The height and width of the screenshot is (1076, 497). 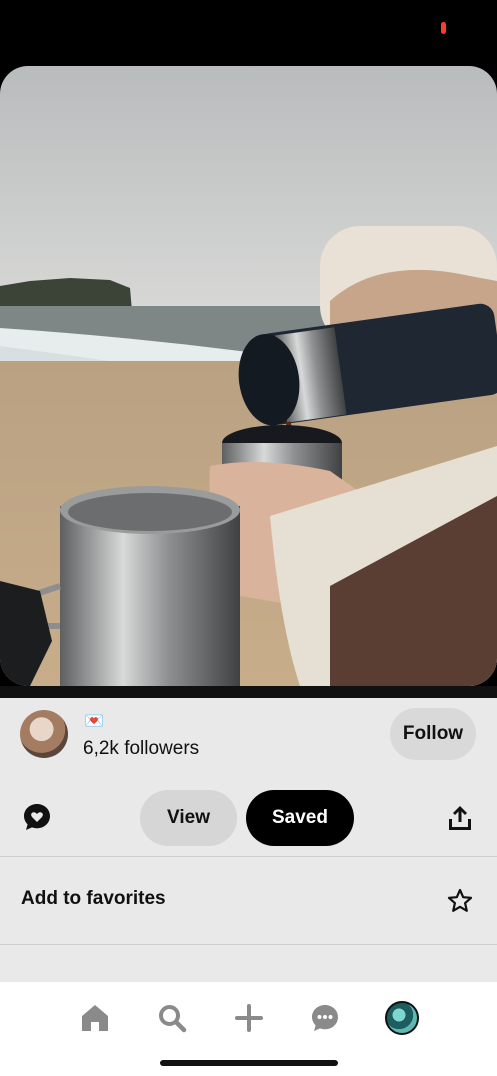 I want to click on nav-profile, so click(x=402, y=1018).